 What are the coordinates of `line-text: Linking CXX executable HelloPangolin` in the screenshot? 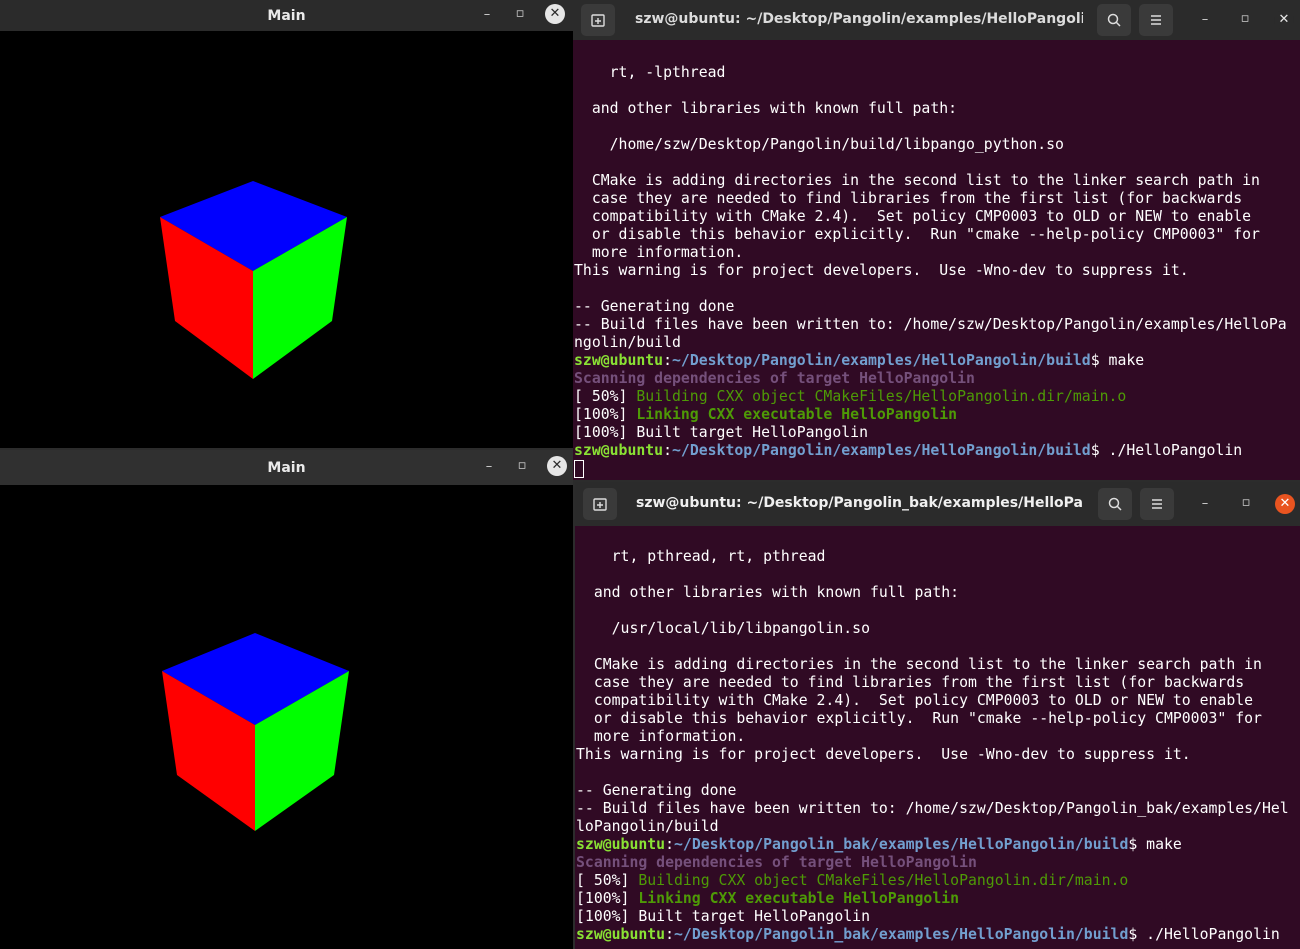 It's located at (799, 898).